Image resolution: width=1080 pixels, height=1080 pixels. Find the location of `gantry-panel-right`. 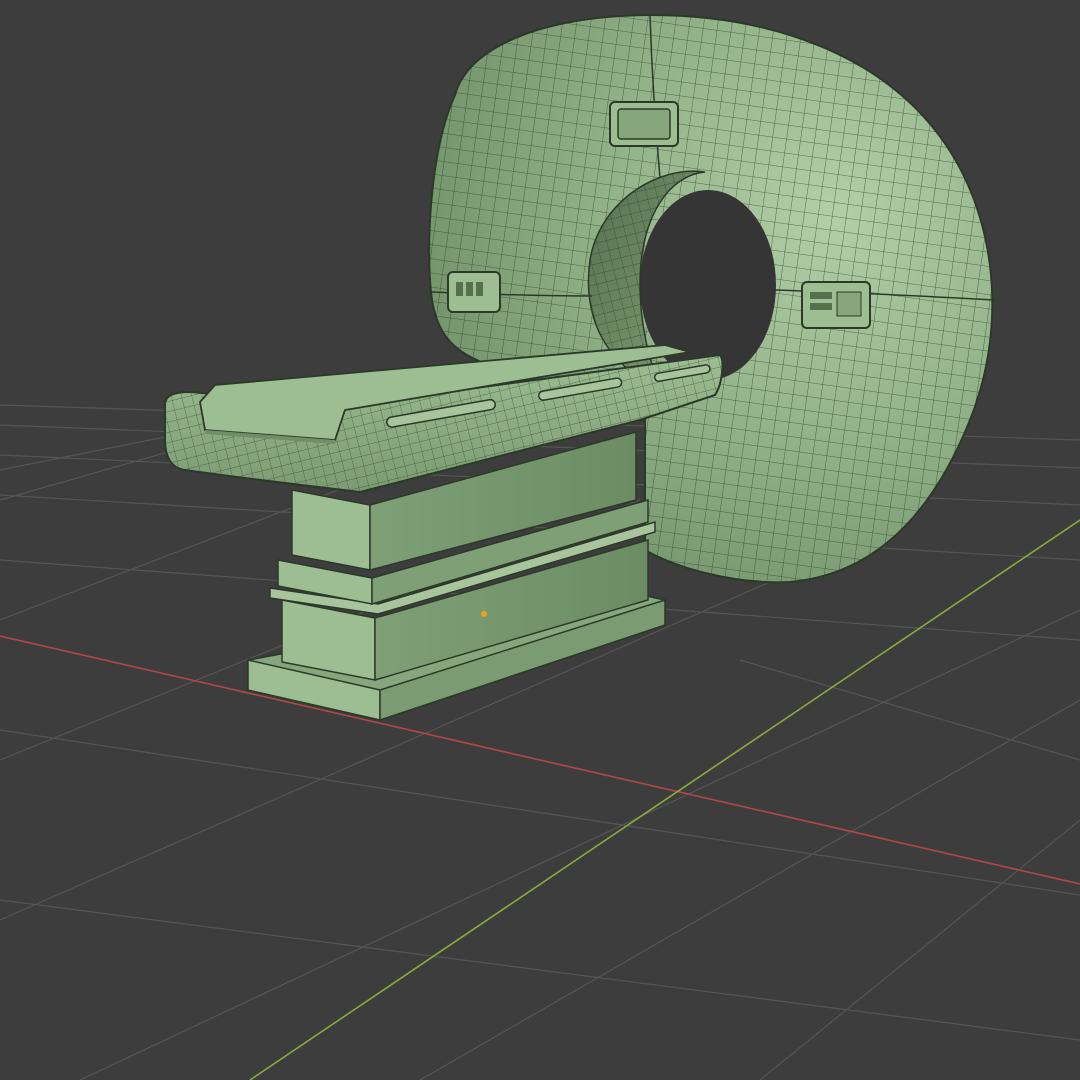

gantry-panel-right is located at coordinates (836, 305).